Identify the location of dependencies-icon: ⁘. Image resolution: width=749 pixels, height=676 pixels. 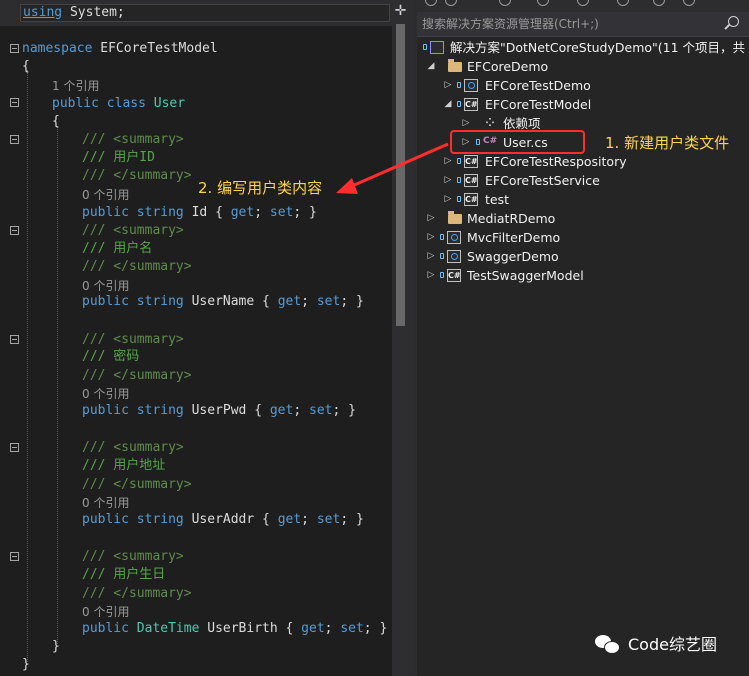
(490, 122).